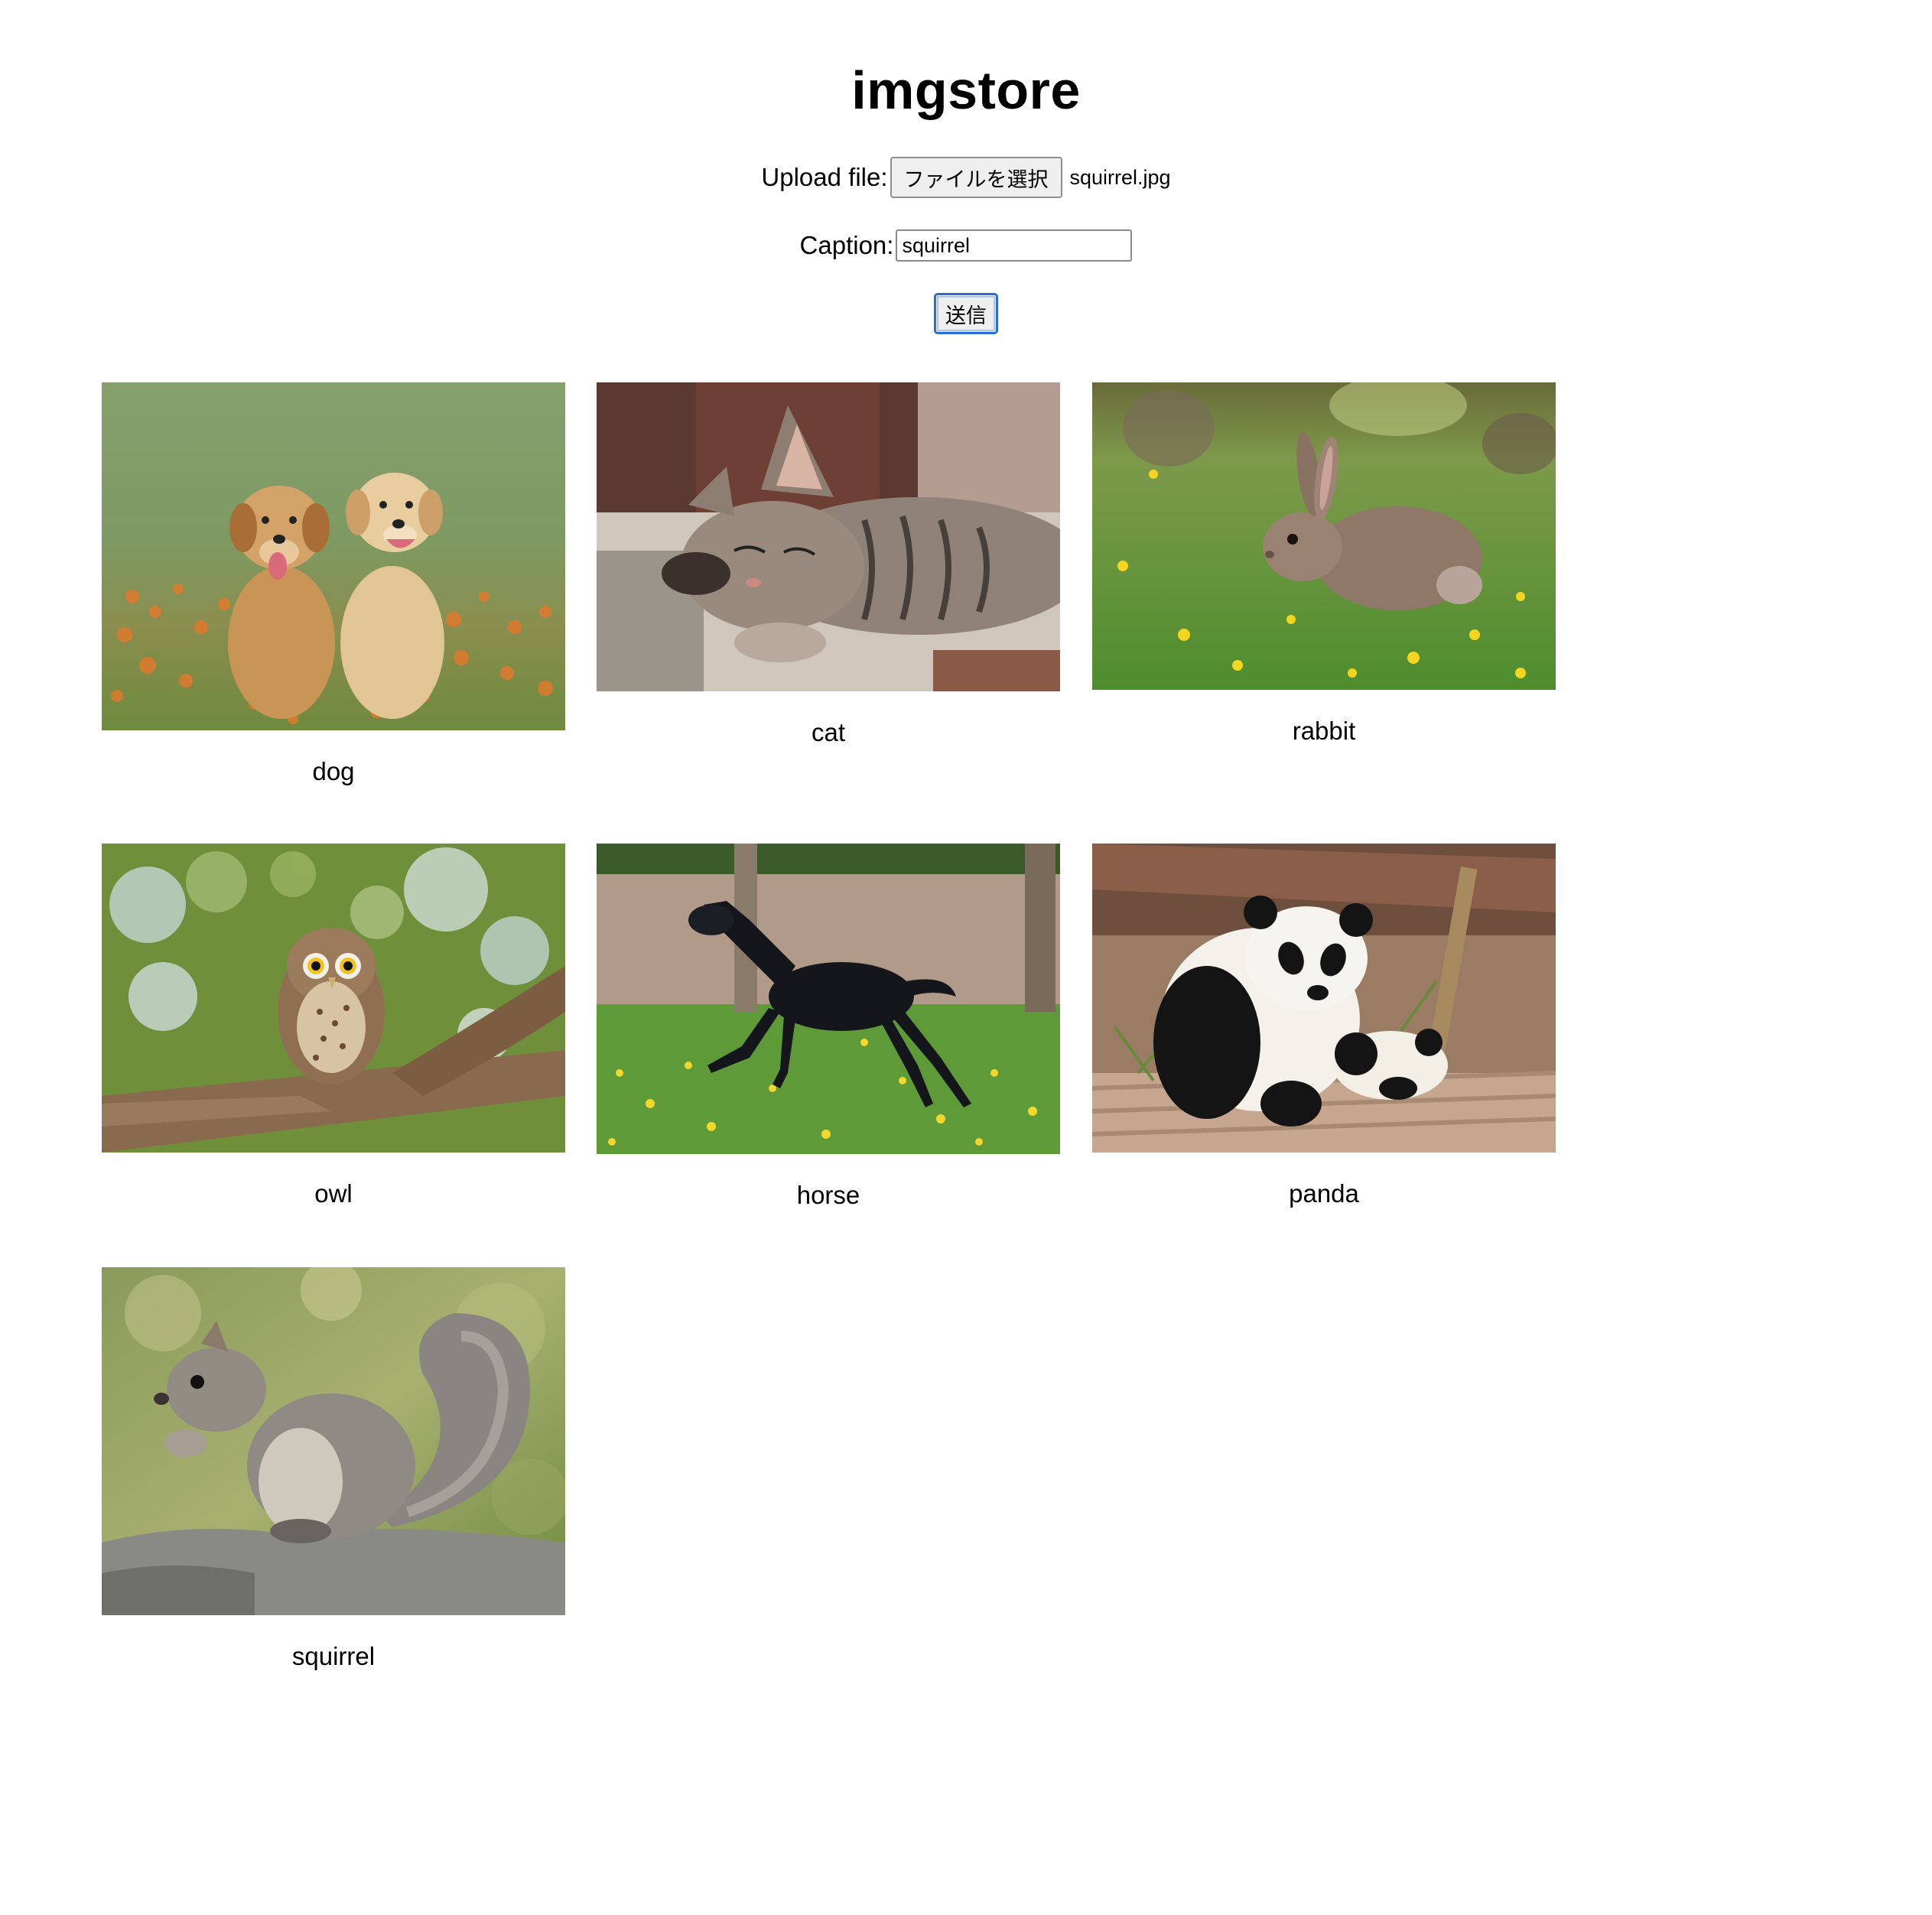 This screenshot has height=1915, width=1932. I want to click on owl-caption: owl, so click(333, 1193).